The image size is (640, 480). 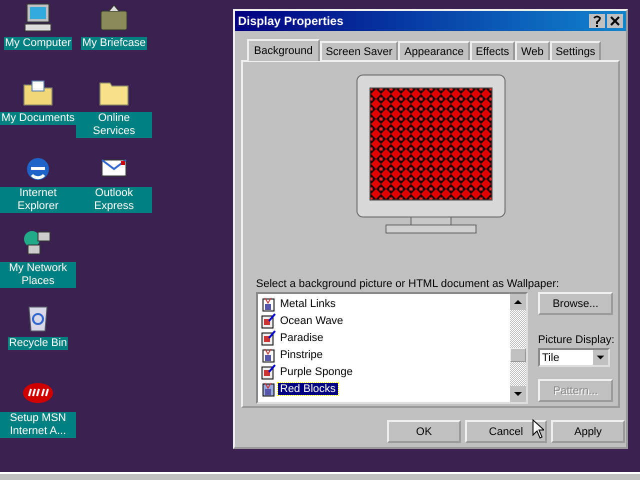 What do you see at coordinates (434, 50) in the screenshot?
I see `tab: Appearance` at bounding box center [434, 50].